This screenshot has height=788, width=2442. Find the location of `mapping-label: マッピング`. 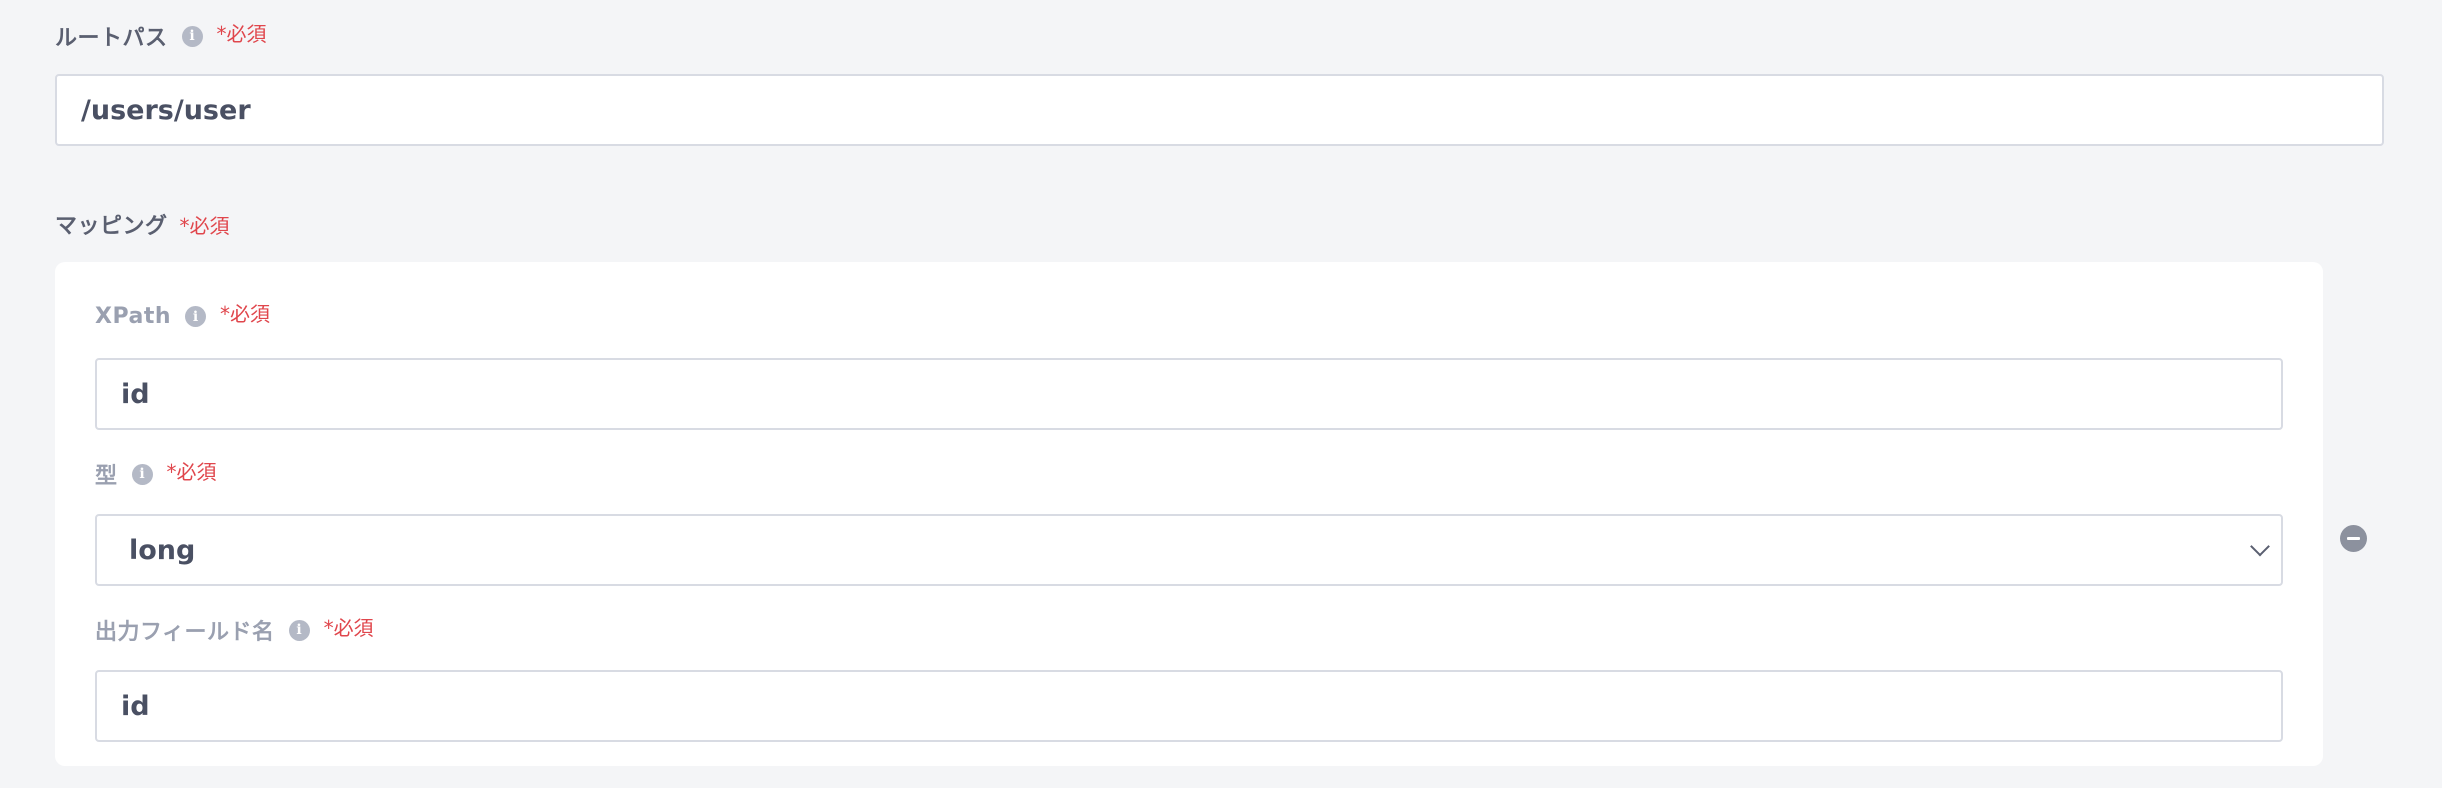

mapping-label: マッピング is located at coordinates (111, 226).